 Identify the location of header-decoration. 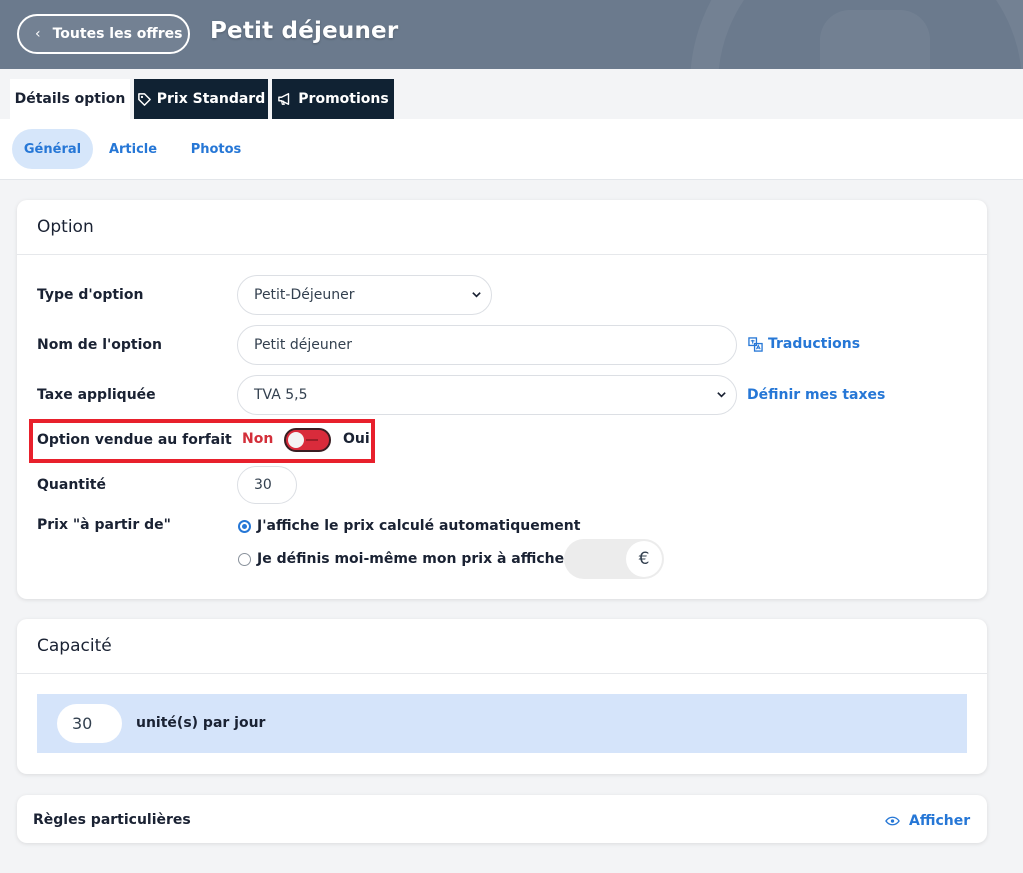
(875, 39).